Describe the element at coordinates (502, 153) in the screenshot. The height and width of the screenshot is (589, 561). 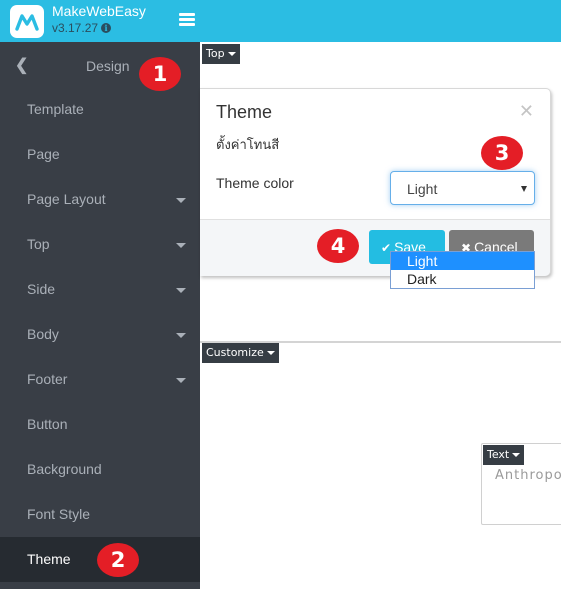
I see `callout-3: 3` at that location.